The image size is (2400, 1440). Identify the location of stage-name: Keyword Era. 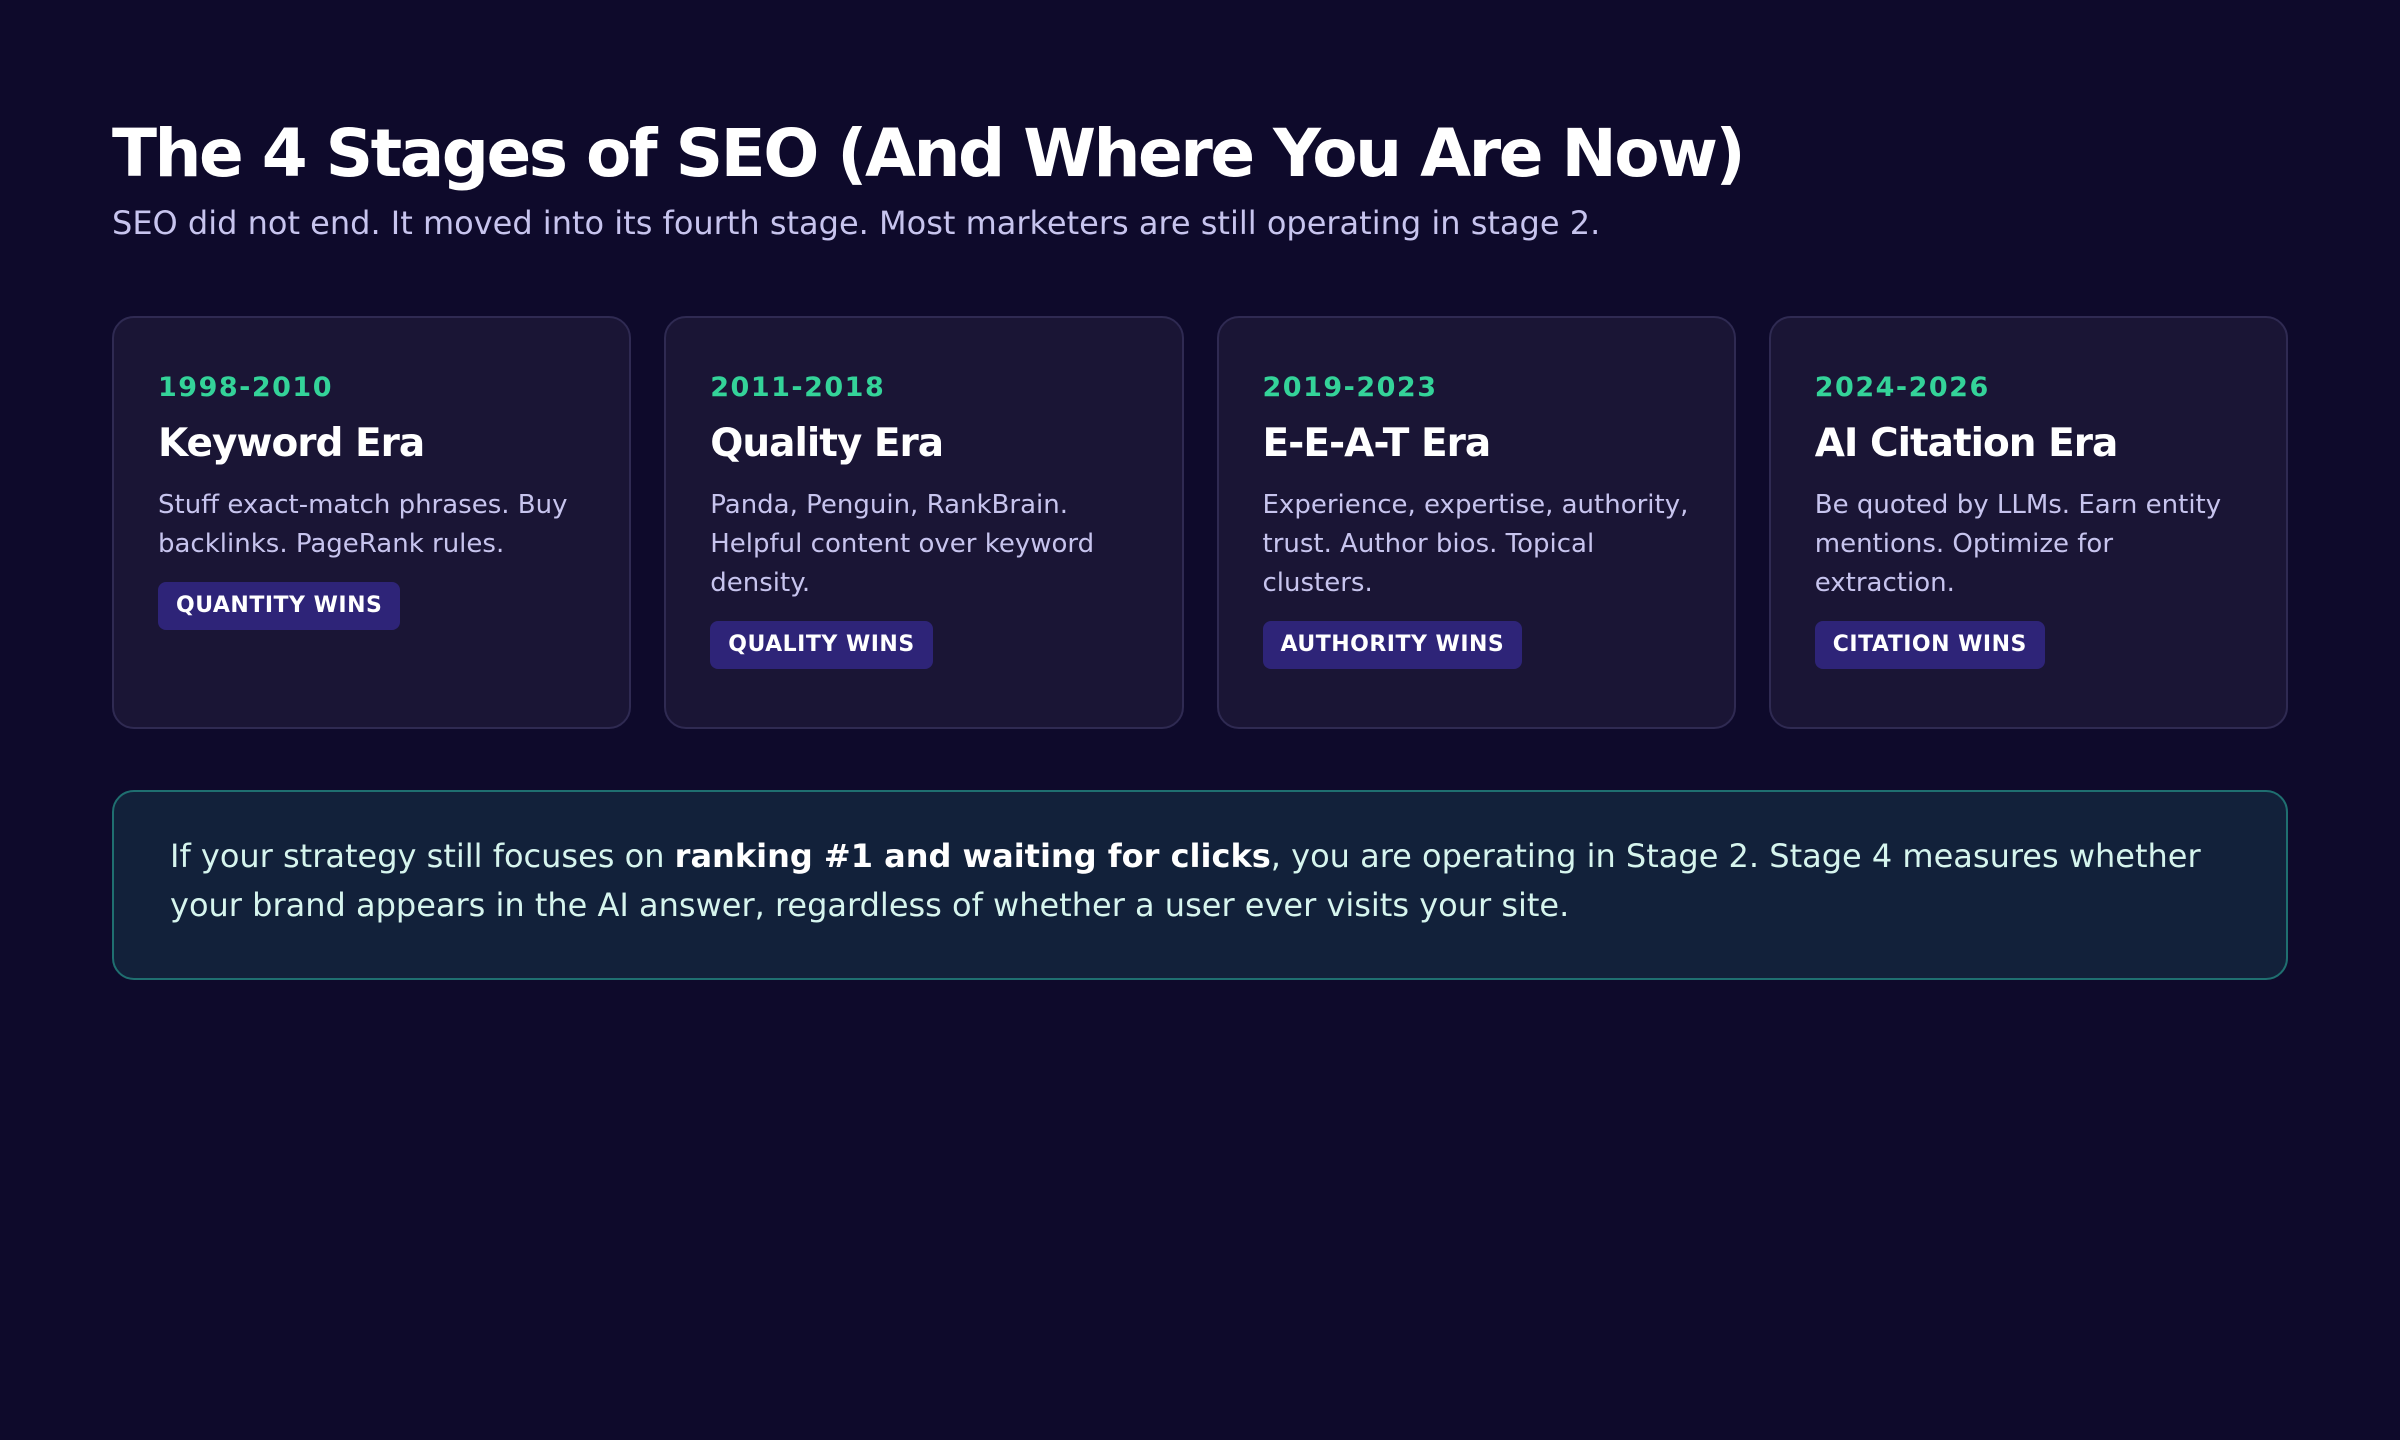
(291, 443).